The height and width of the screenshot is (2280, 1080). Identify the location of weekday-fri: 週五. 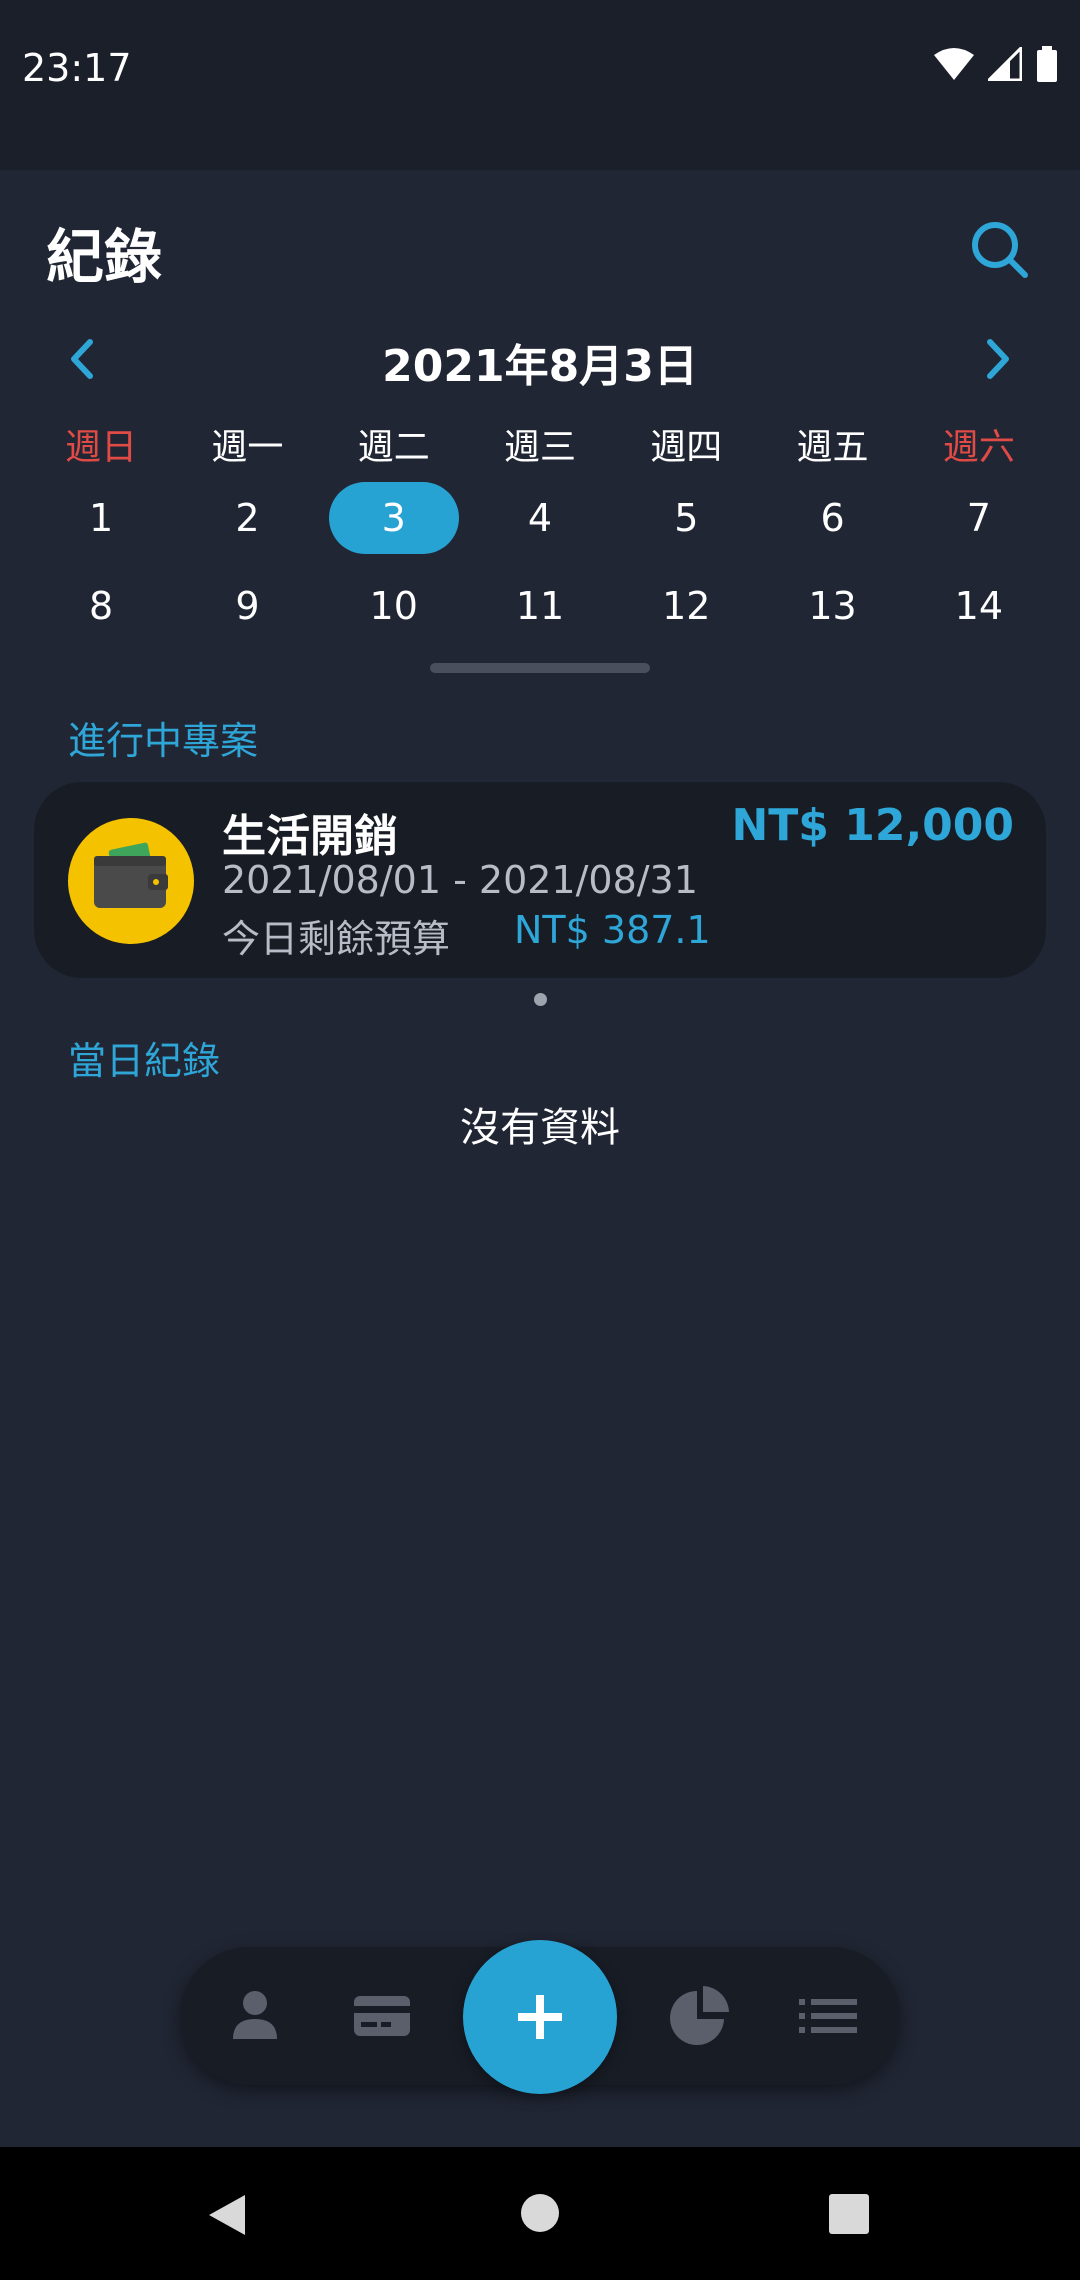
(832, 447).